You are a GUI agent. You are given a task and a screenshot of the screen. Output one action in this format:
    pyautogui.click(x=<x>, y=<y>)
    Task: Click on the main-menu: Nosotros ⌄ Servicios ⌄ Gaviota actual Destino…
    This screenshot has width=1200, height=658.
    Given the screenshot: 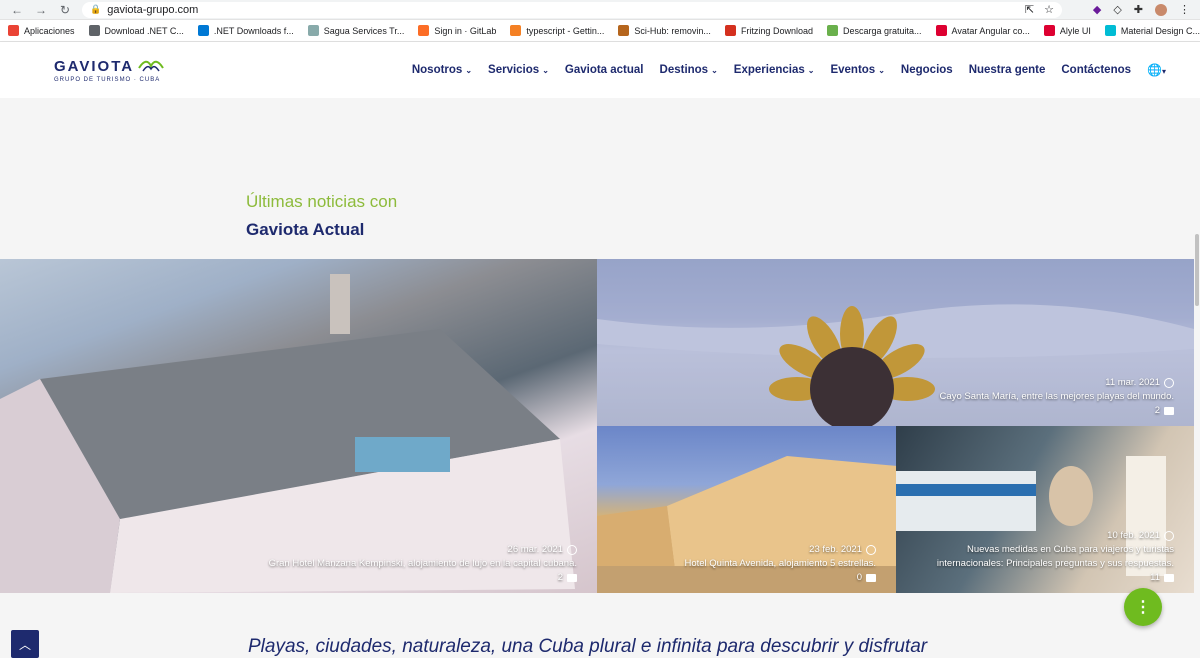 What is the action you would take?
    pyautogui.click(x=771, y=70)
    